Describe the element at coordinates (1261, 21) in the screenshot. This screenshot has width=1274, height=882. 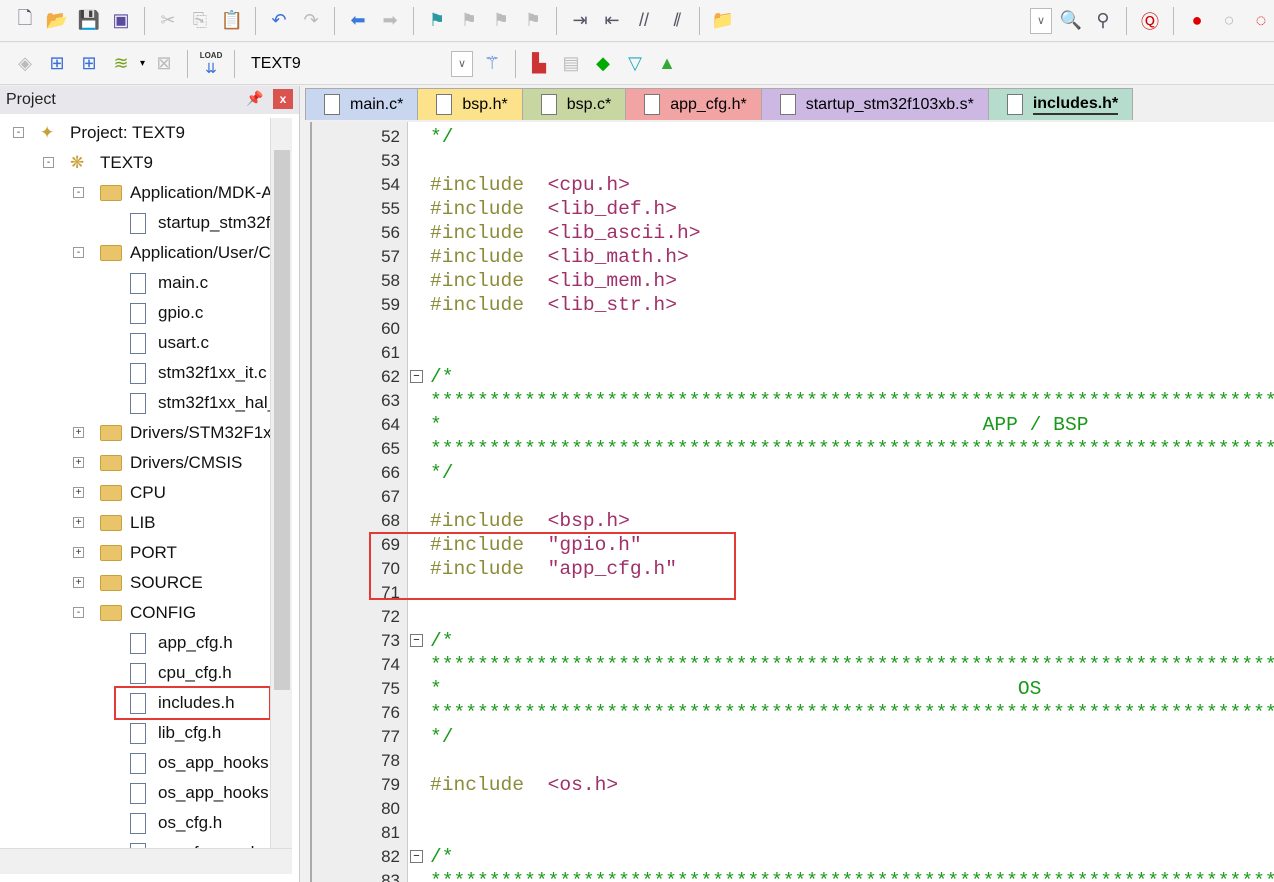
I see `kill-breakpoints-icon: ◌` at that location.